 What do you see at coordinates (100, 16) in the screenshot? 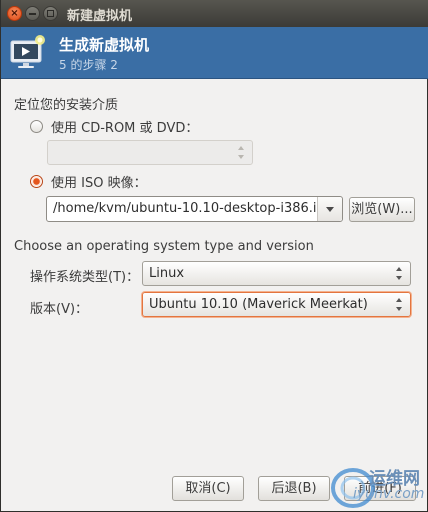
I see `window-title: 新建虚拟机` at bounding box center [100, 16].